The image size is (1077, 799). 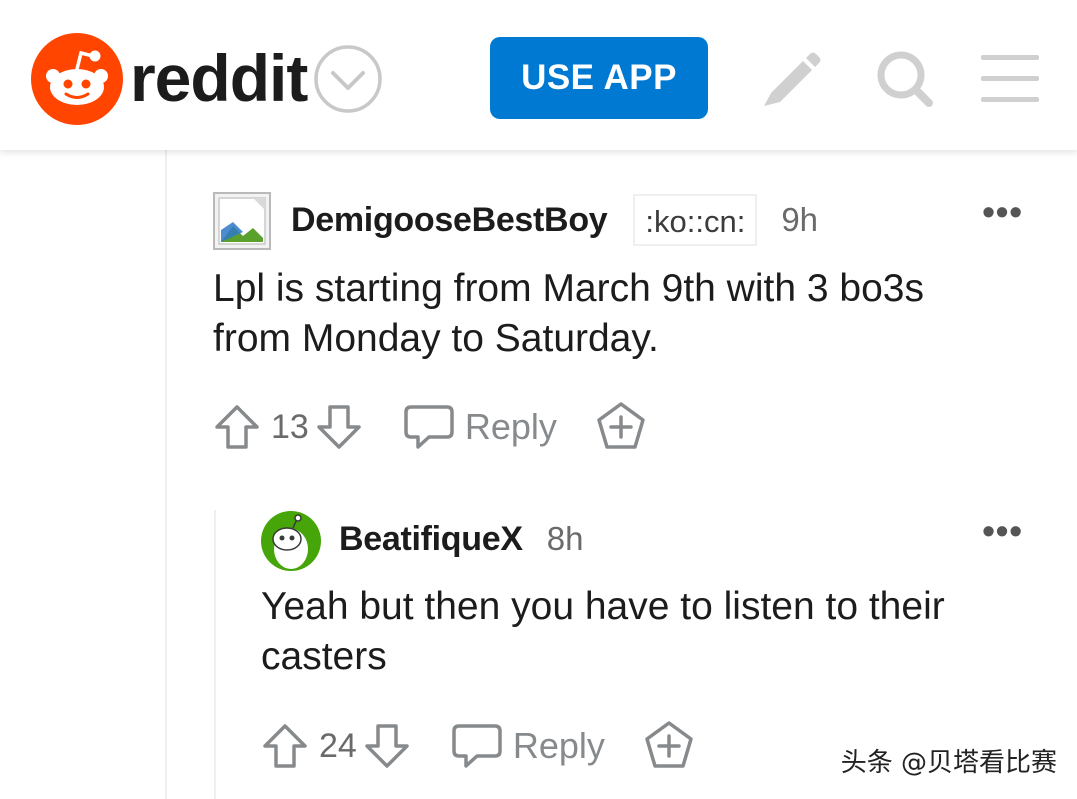 I want to click on comment-actions: 24 Reply, so click(x=478, y=746).